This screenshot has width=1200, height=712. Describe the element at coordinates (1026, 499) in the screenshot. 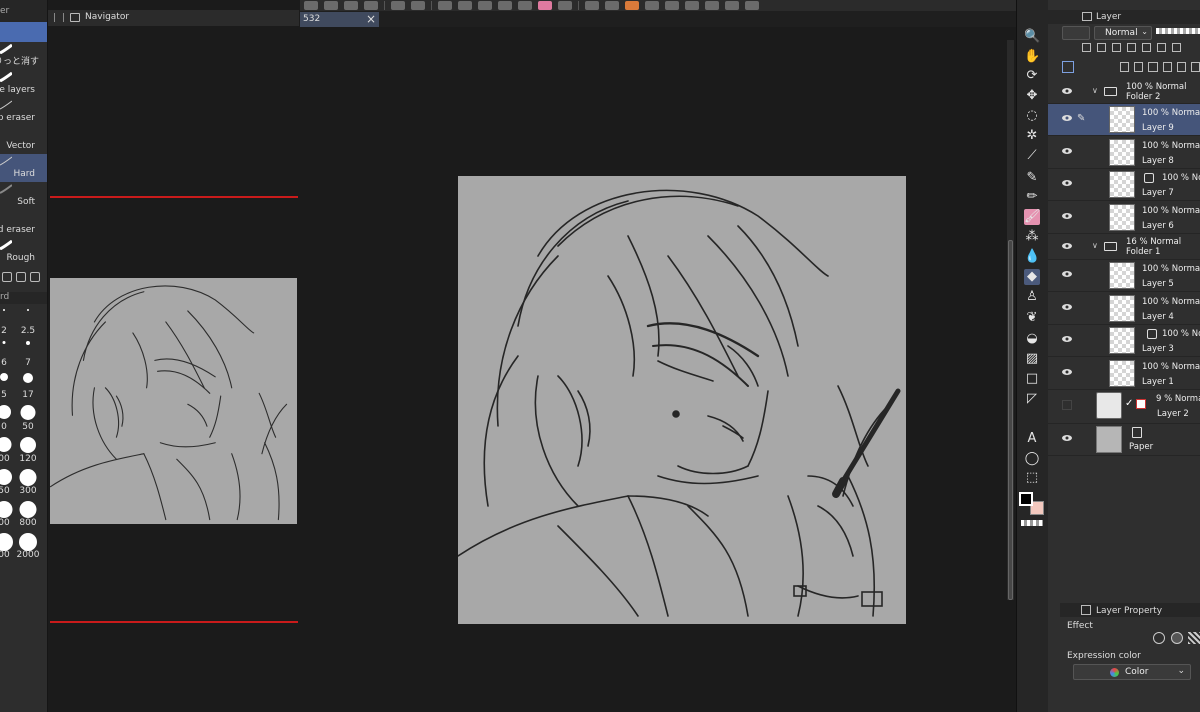

I see `main-color-swatch` at that location.